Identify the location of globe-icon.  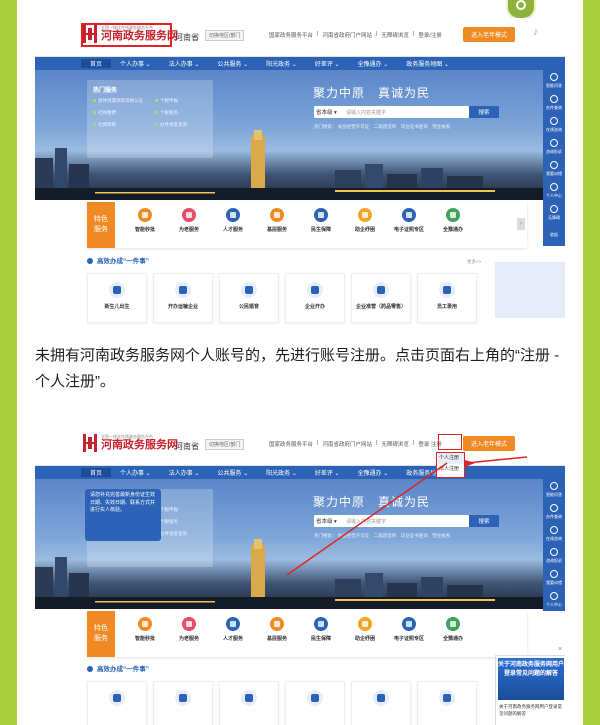
(453, 215).